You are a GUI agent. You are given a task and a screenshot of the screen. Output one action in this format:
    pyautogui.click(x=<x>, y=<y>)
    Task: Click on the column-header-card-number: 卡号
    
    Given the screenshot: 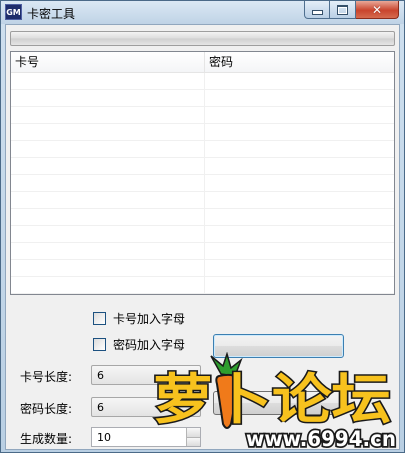 What is the action you would take?
    pyautogui.click(x=108, y=62)
    